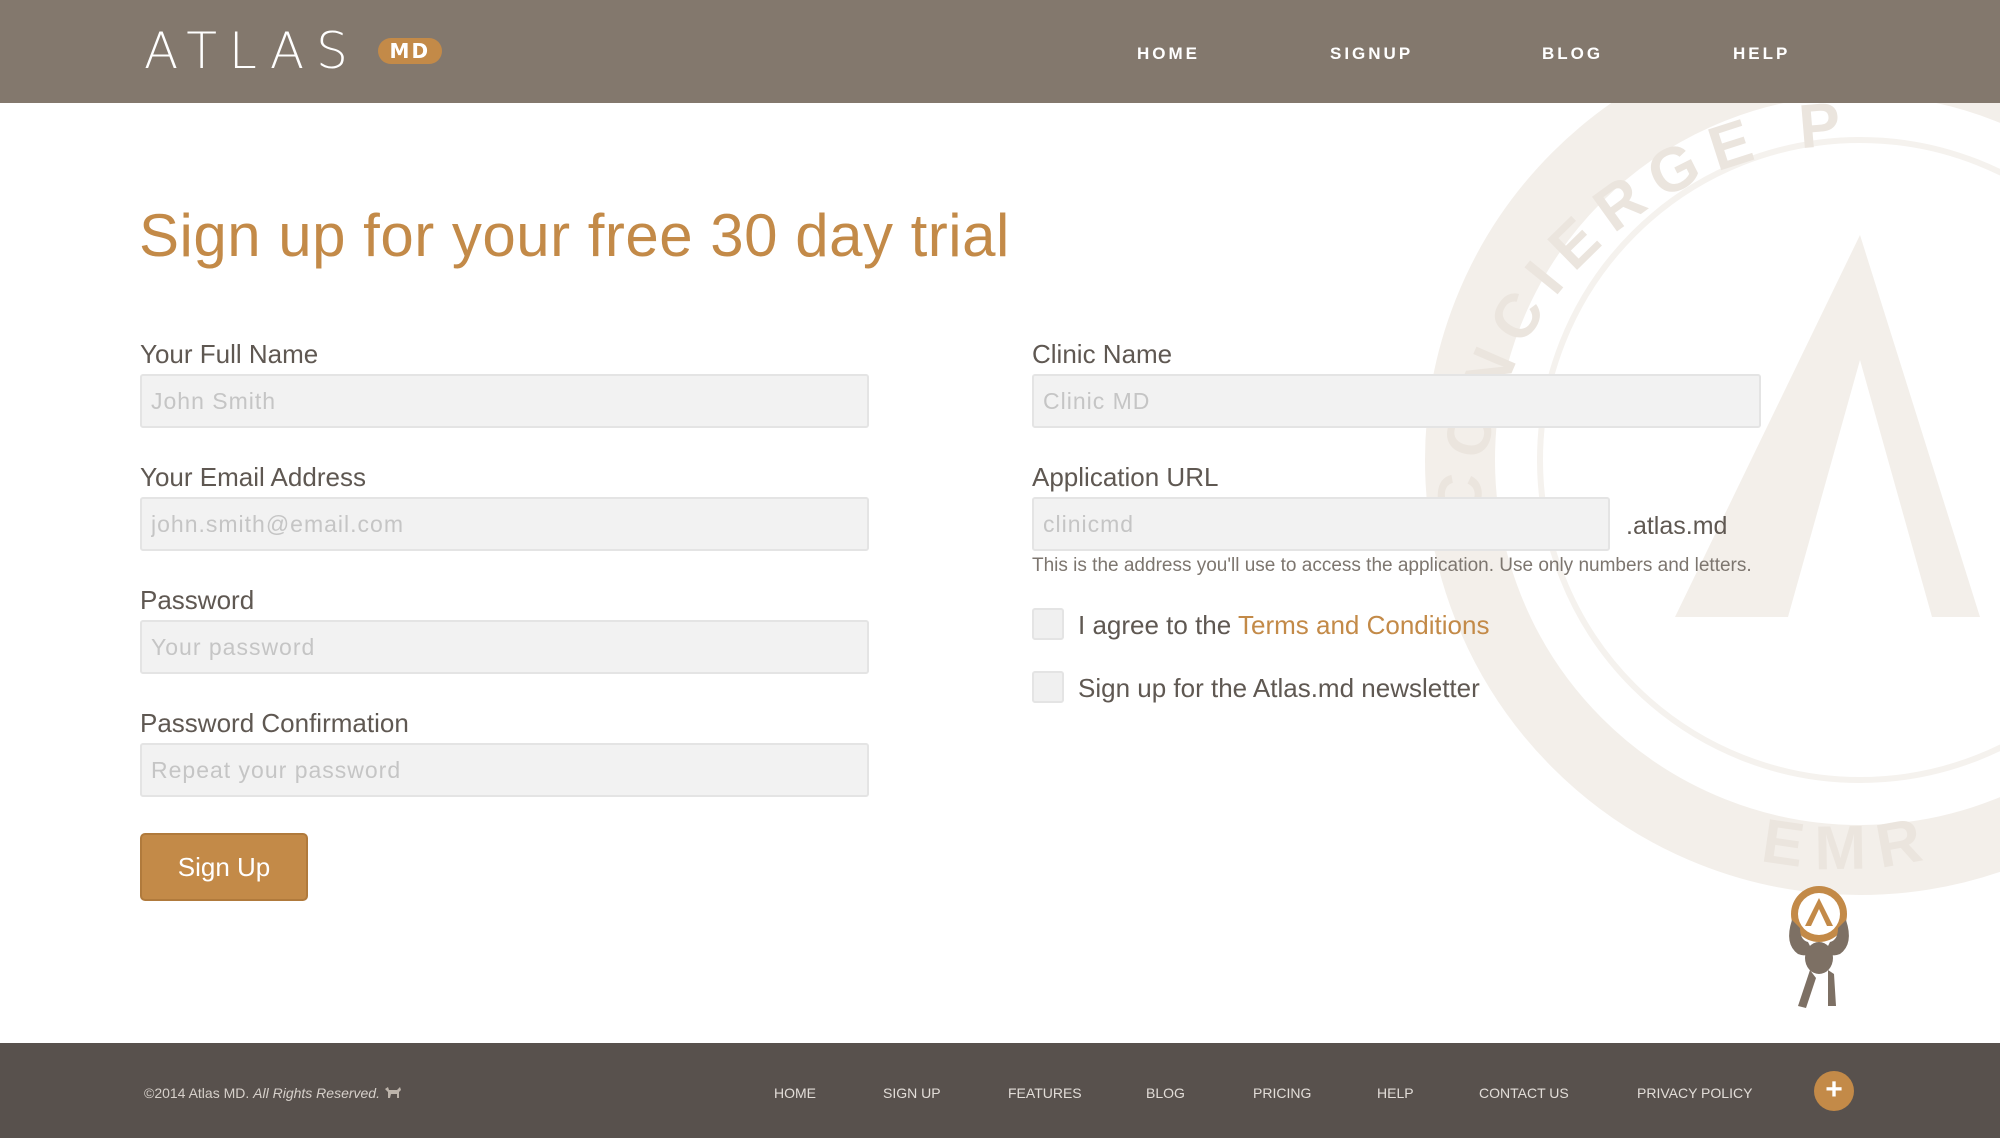 This screenshot has width=2000, height=1138. What do you see at coordinates (1321, 524) in the screenshot?
I see `application-url-input` at bounding box center [1321, 524].